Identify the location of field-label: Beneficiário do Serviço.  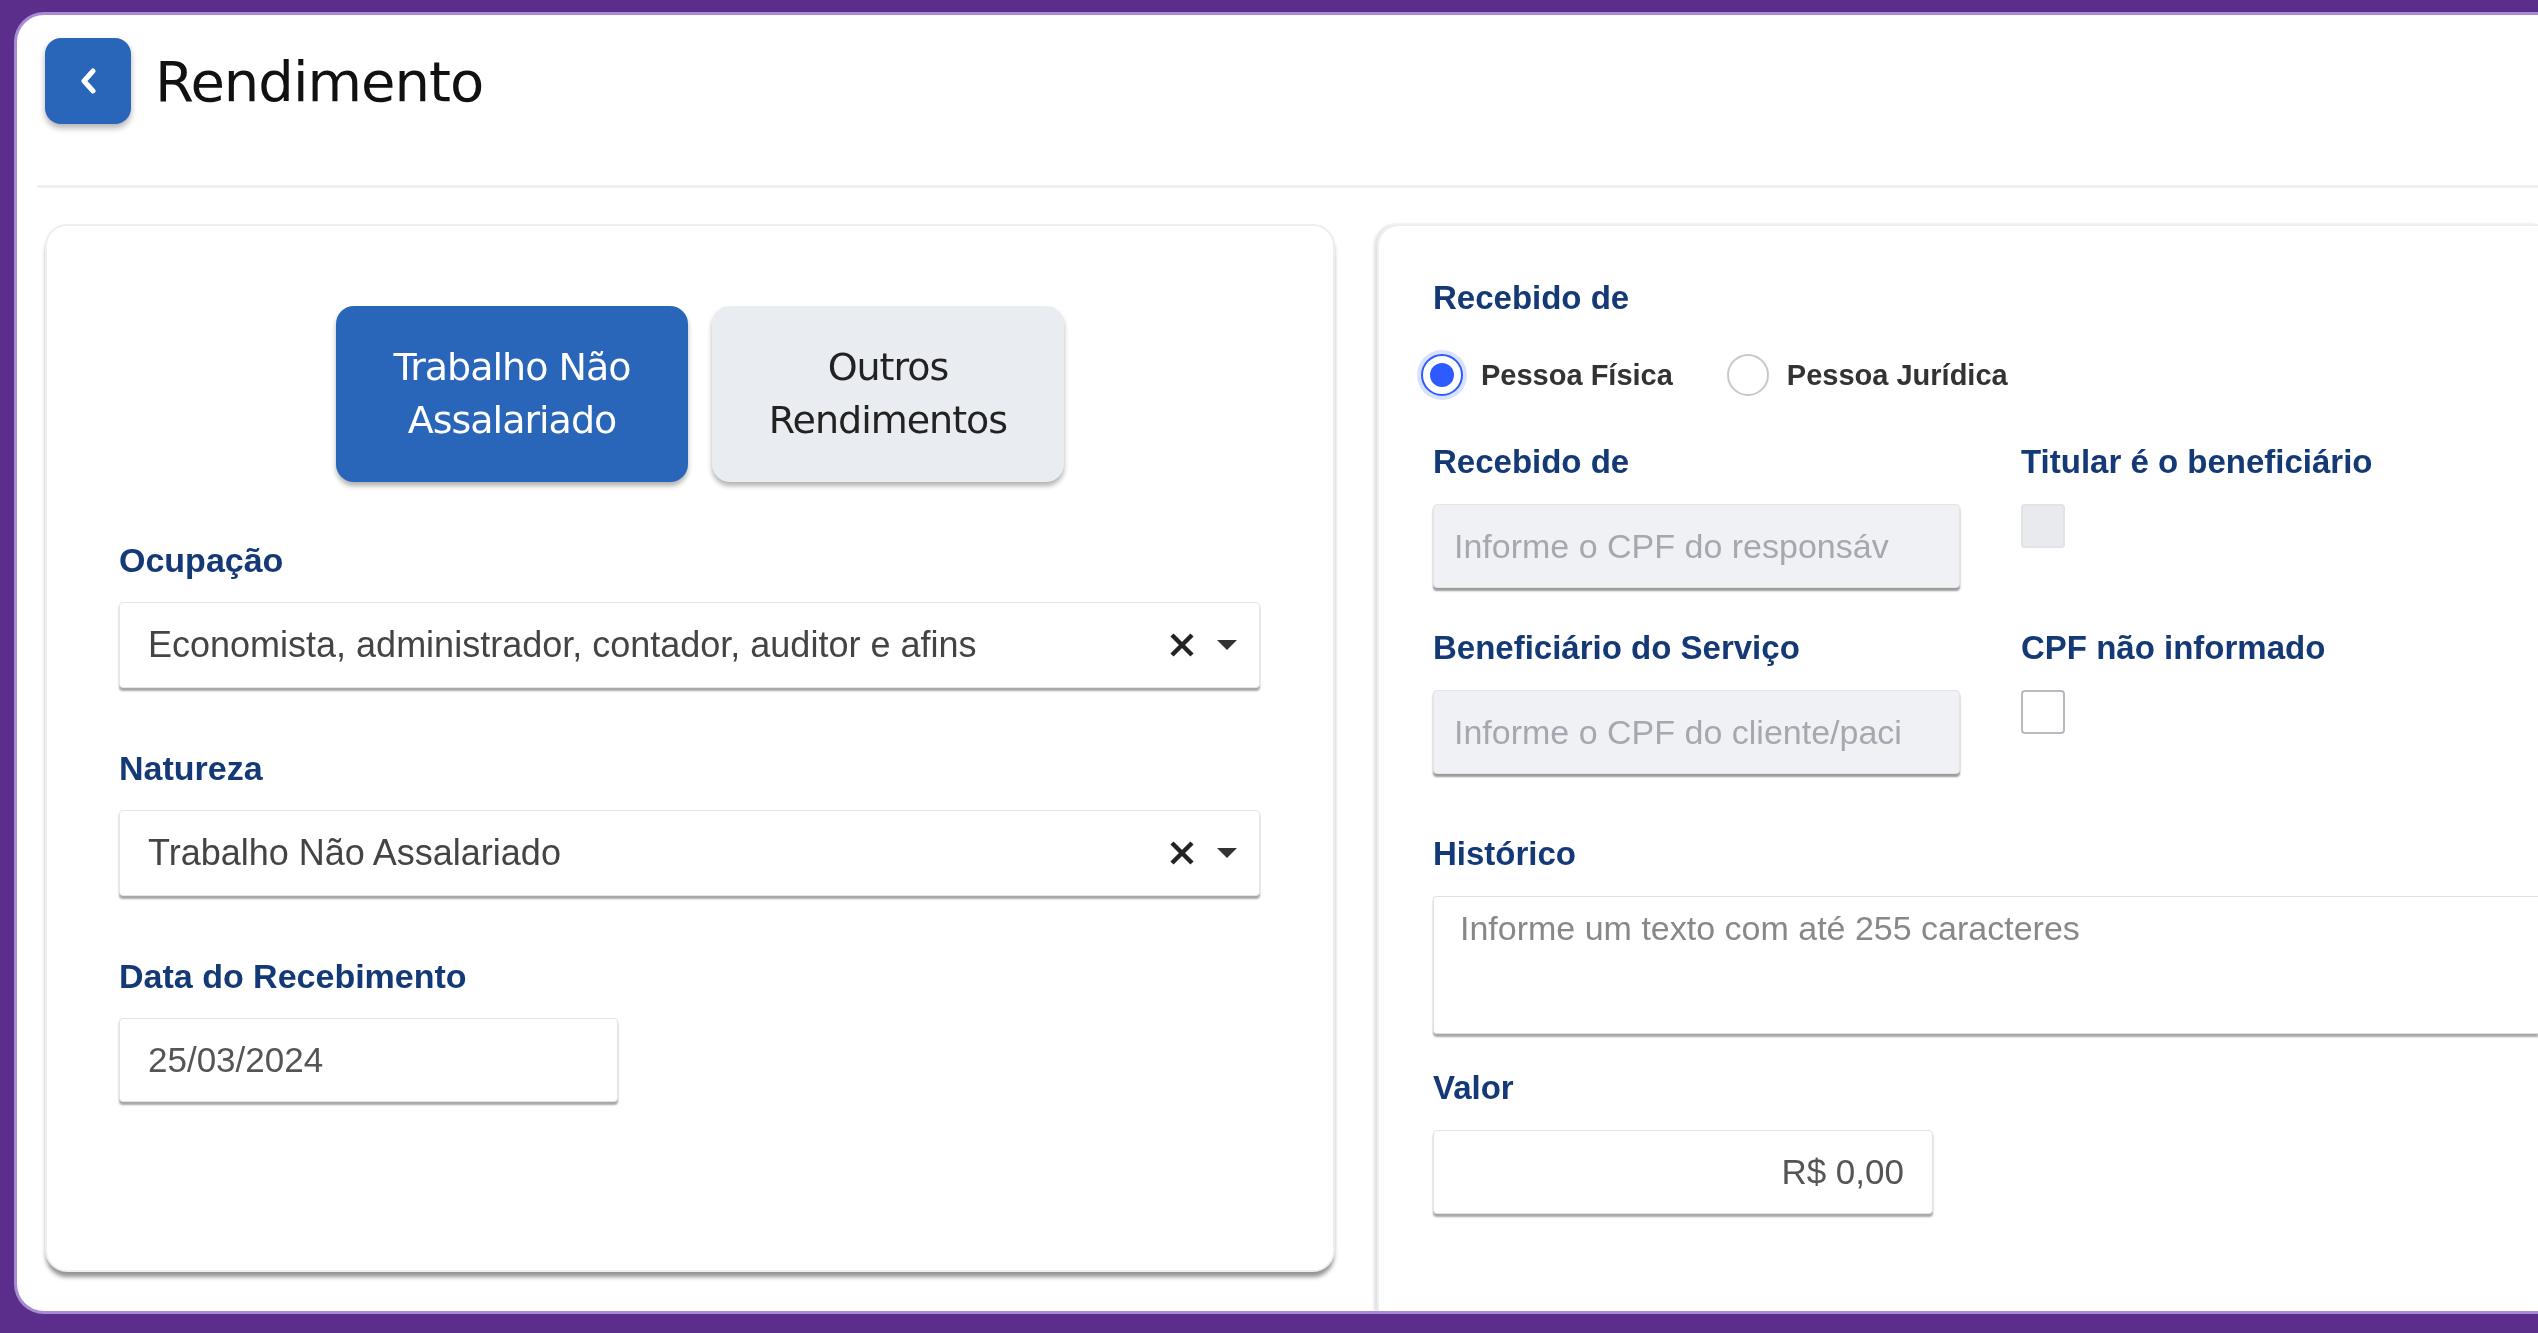
(1617, 648).